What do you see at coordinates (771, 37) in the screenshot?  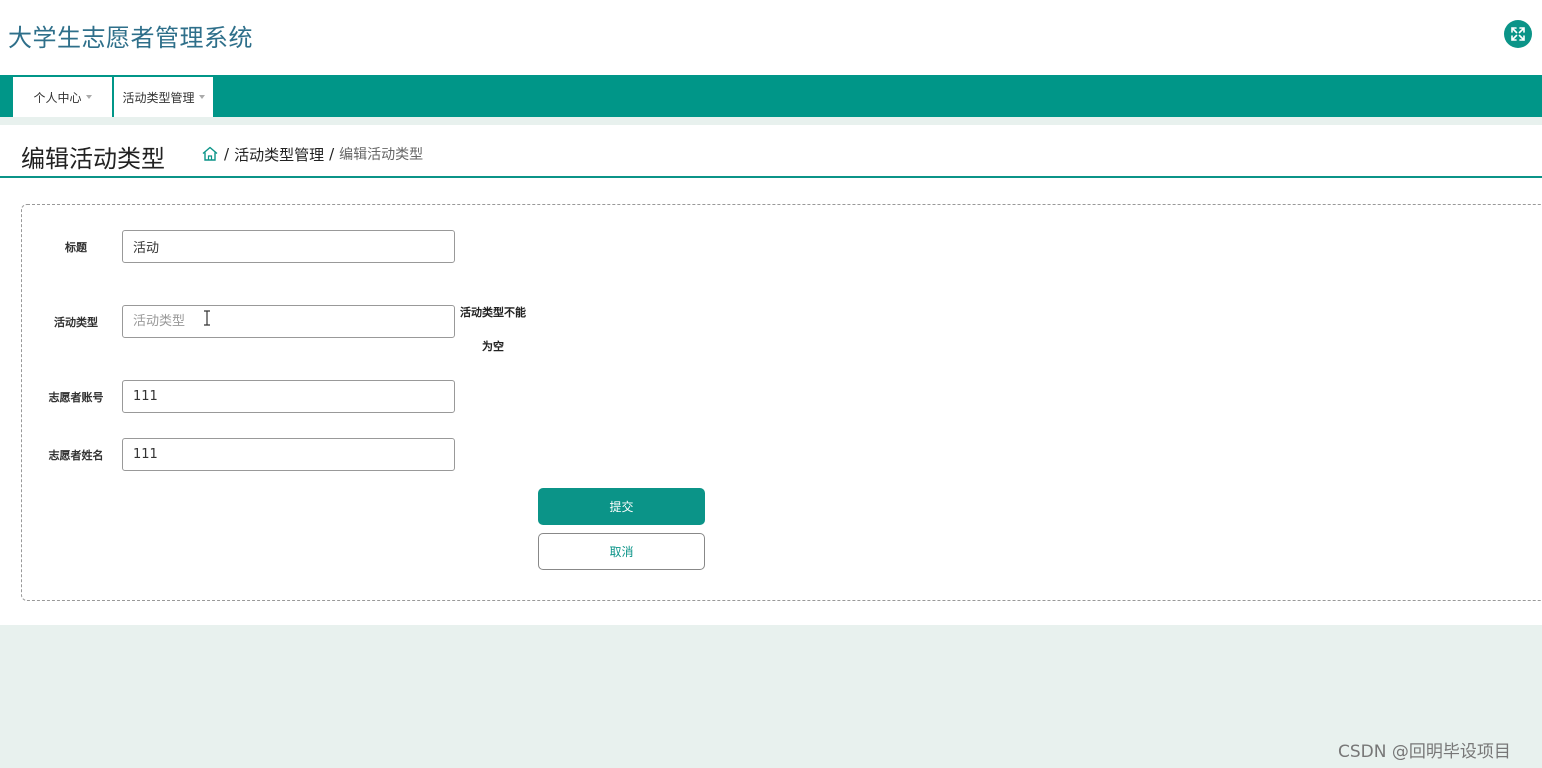 I see `app-header: 大学生志愿者管理系统` at bounding box center [771, 37].